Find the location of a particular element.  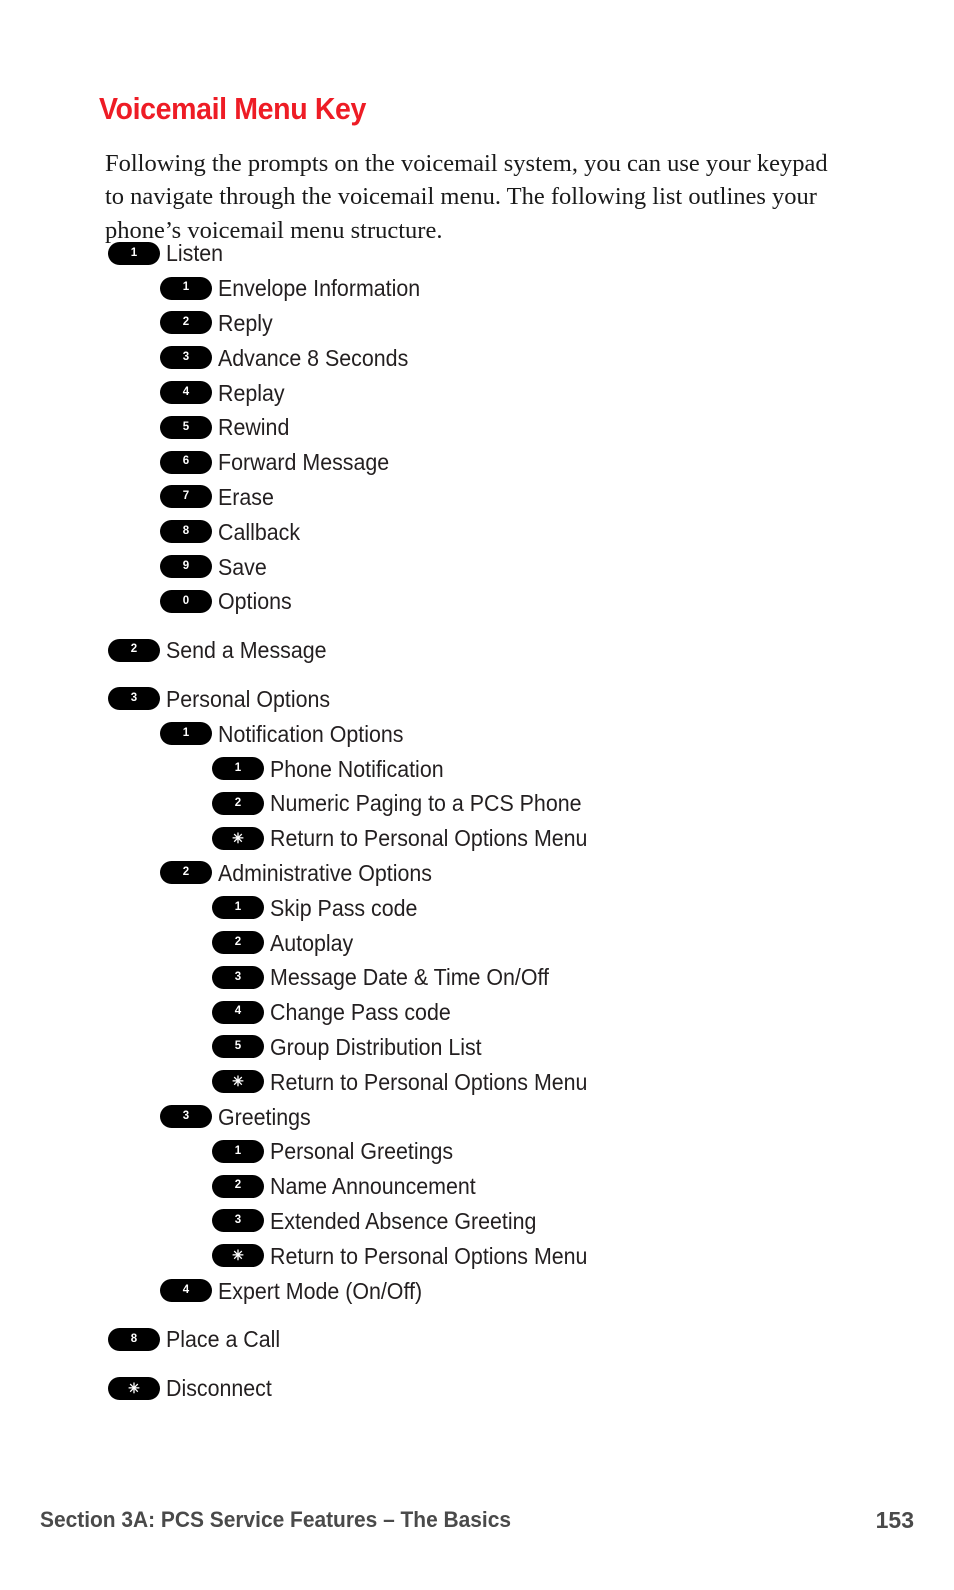

menu-row-label: Save is located at coordinates (242, 566).